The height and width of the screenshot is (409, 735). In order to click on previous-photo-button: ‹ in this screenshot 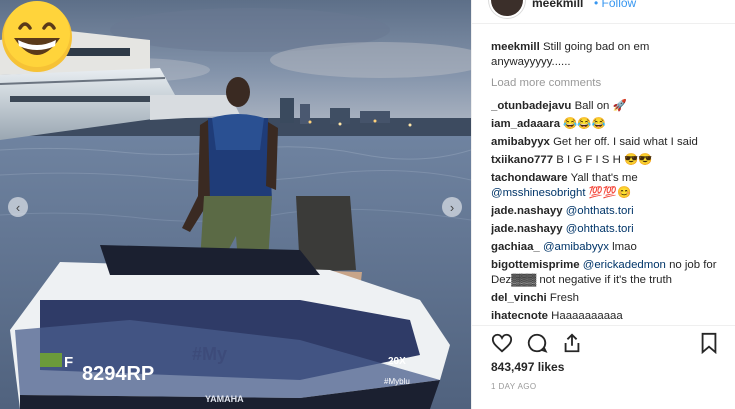, I will do `click(18, 207)`.